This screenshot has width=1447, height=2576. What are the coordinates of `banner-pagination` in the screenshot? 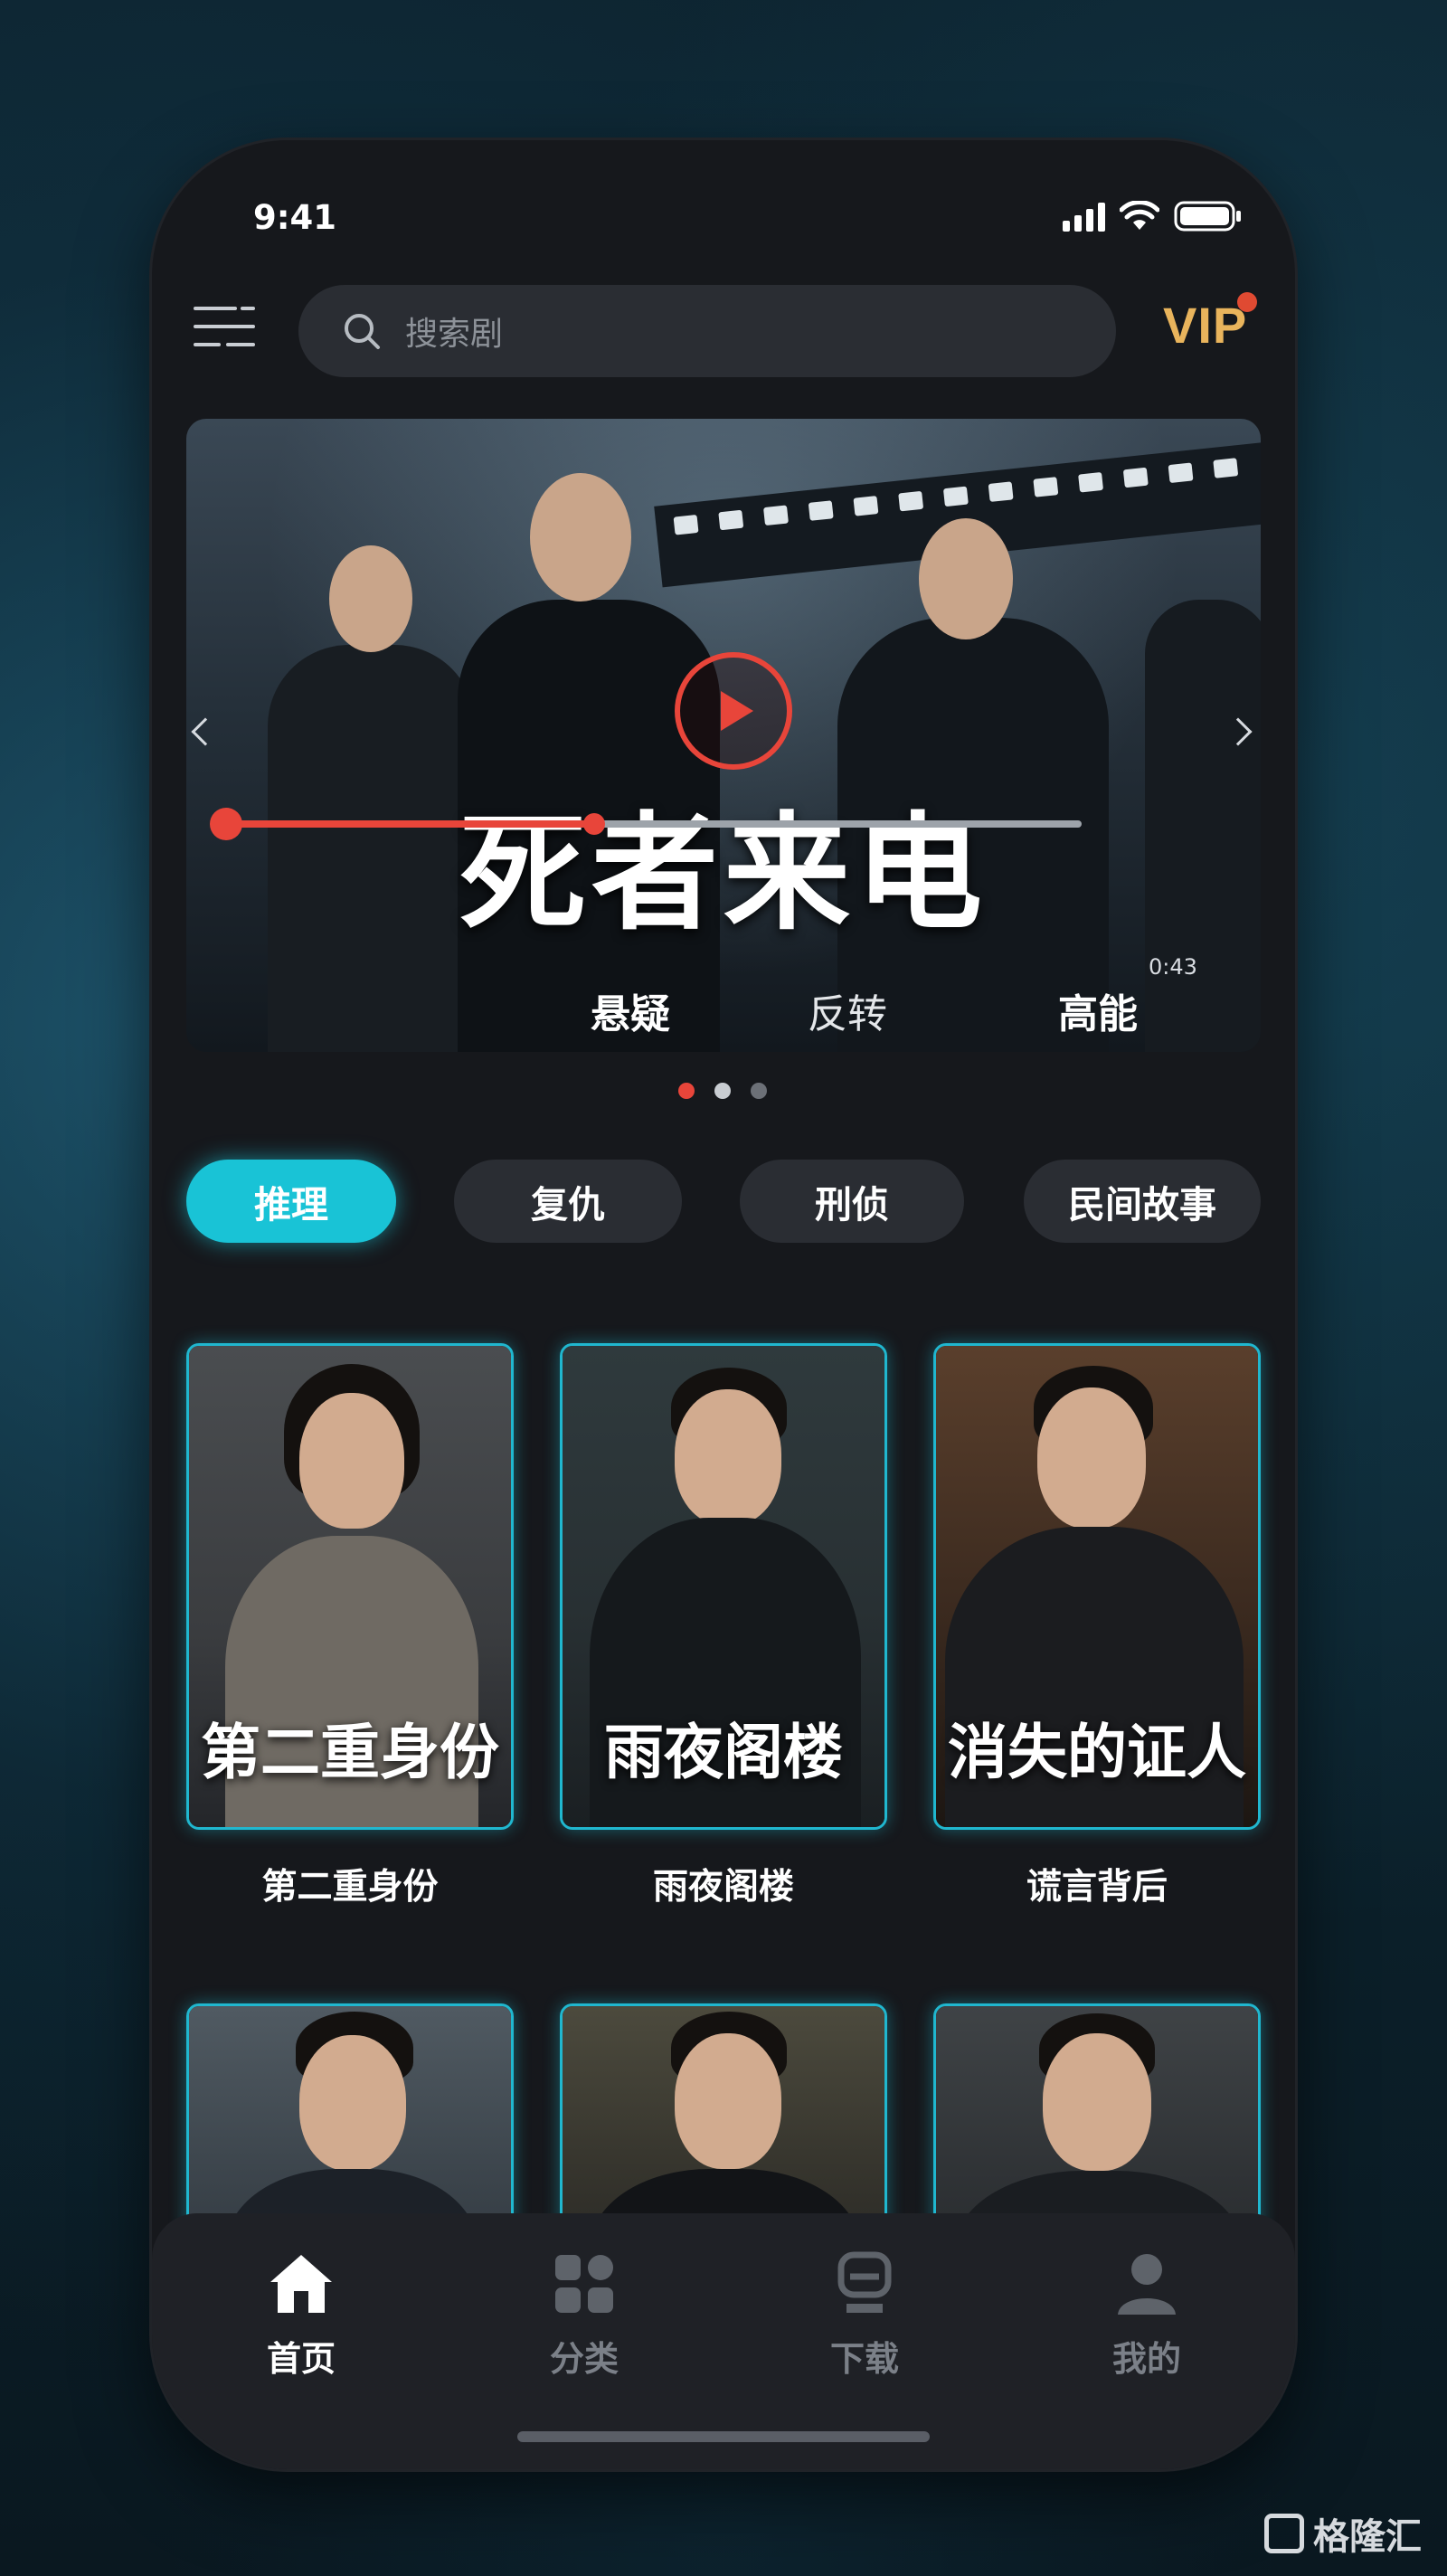 It's located at (722, 1091).